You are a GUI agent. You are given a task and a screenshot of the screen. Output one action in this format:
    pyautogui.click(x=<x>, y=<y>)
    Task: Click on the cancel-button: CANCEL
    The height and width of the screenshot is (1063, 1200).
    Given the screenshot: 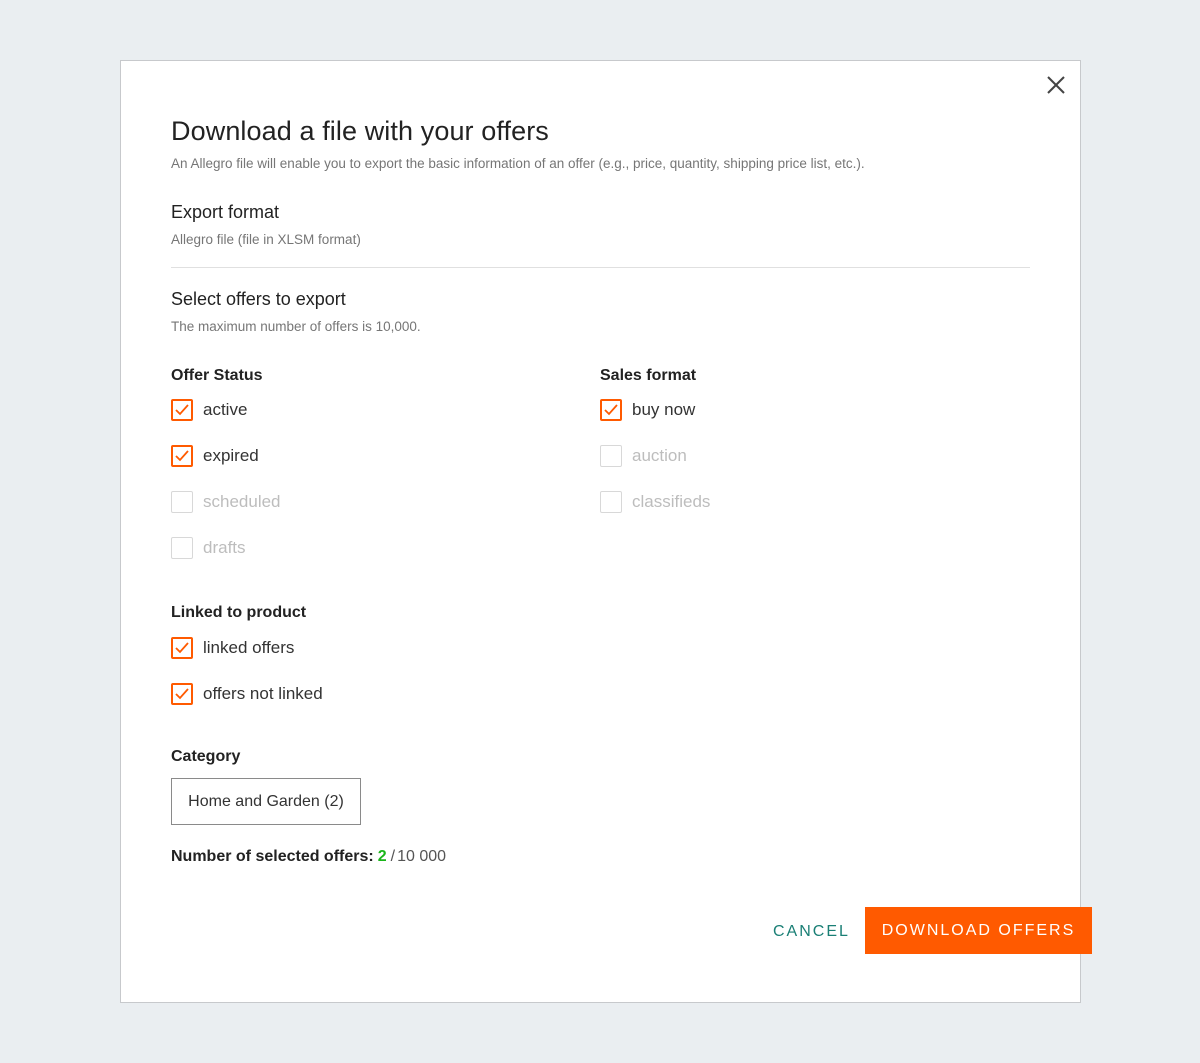 What is the action you would take?
    pyautogui.click(x=811, y=931)
    